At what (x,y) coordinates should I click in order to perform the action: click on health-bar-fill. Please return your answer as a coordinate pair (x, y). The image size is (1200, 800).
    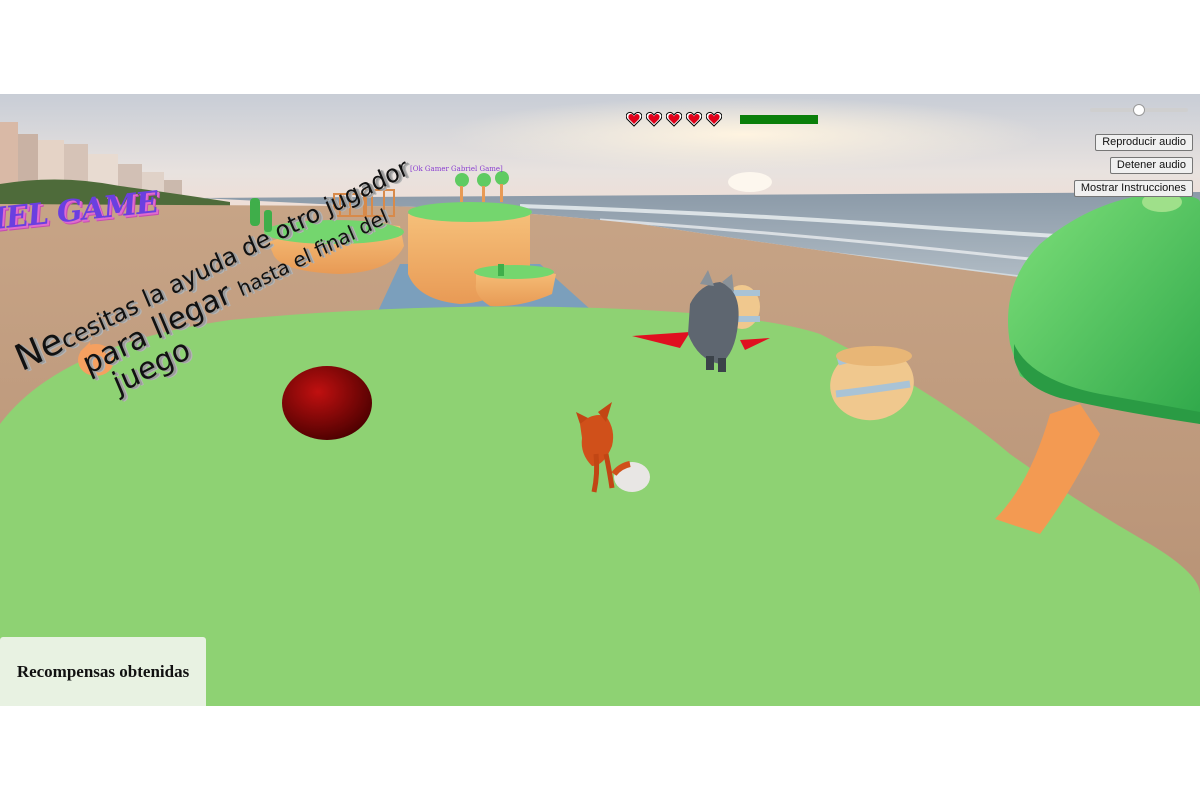
    Looking at the image, I should click on (779, 119).